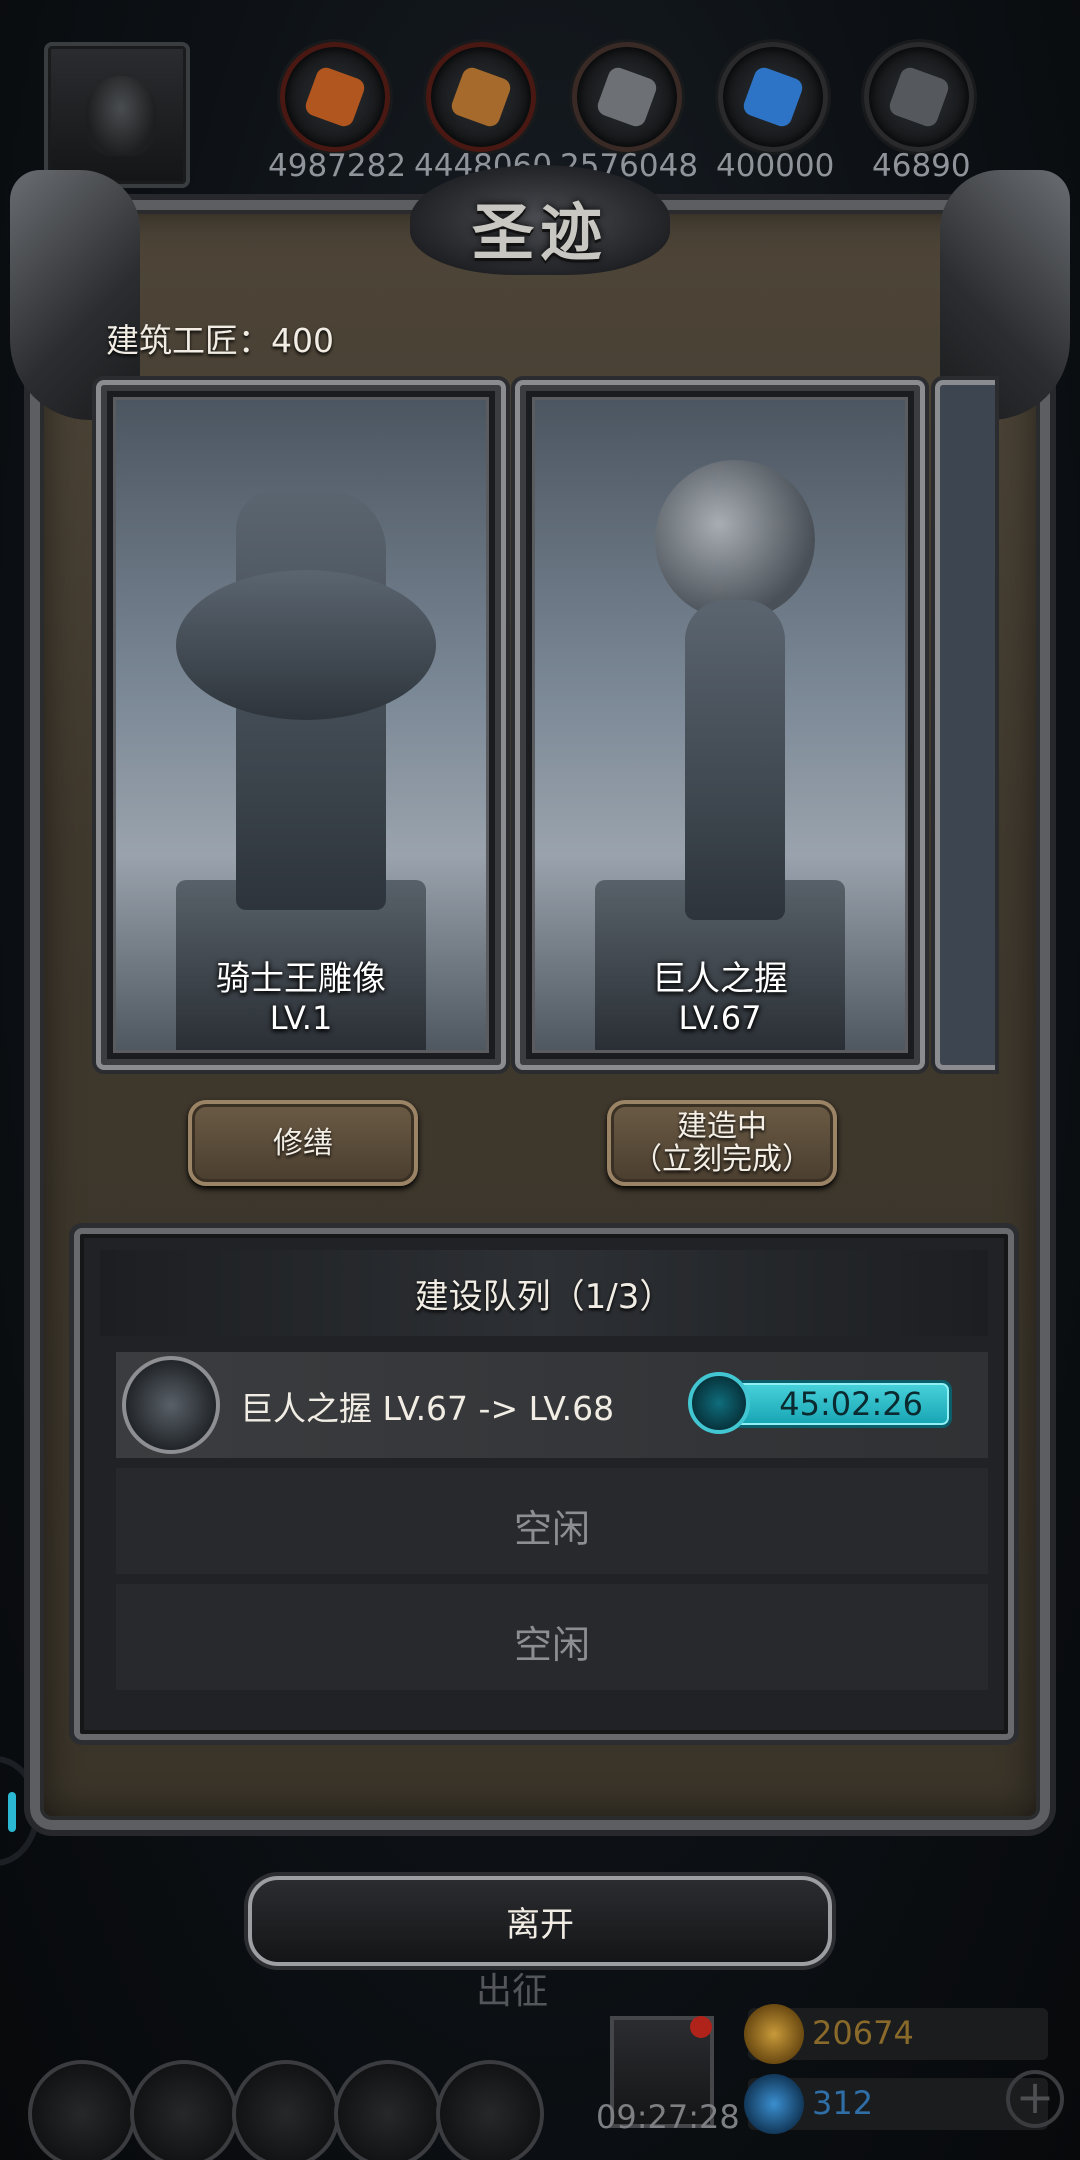  What do you see at coordinates (735, 540) in the screenshot?
I see `moon-orb` at bounding box center [735, 540].